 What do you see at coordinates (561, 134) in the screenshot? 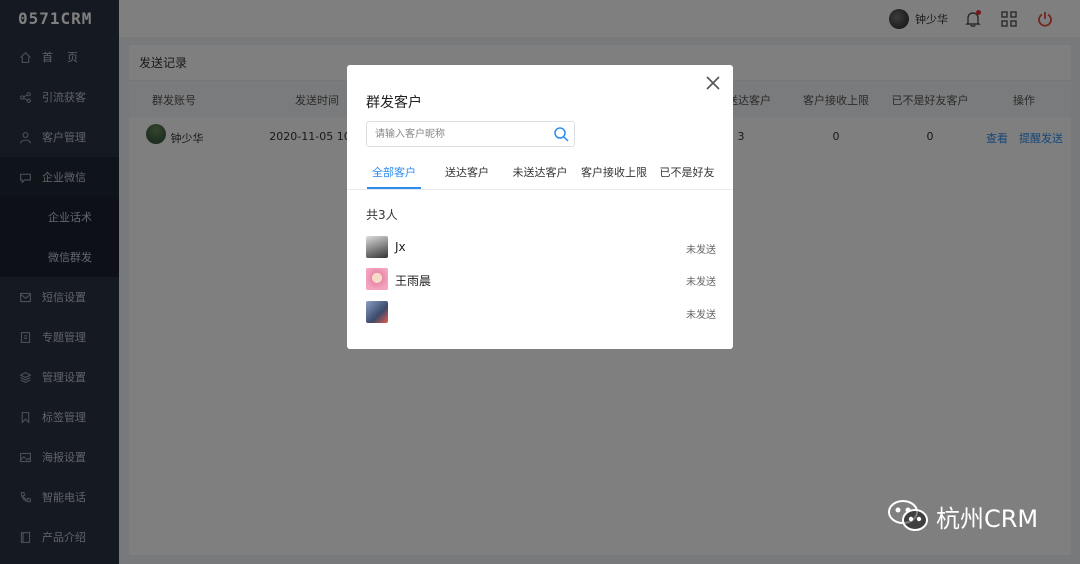
I see `search-icon` at bounding box center [561, 134].